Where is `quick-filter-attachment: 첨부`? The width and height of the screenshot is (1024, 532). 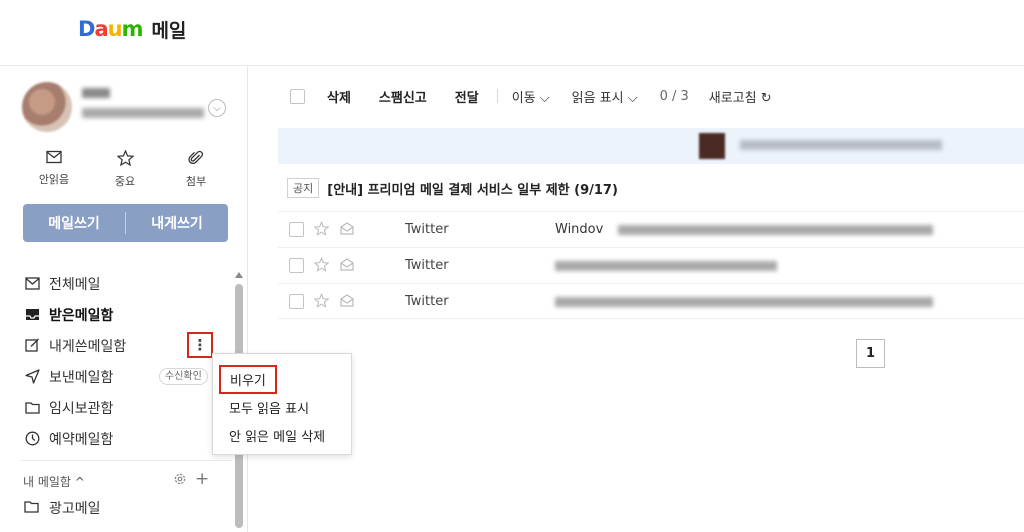
quick-filter-attachment: 첨부 is located at coordinates (196, 170).